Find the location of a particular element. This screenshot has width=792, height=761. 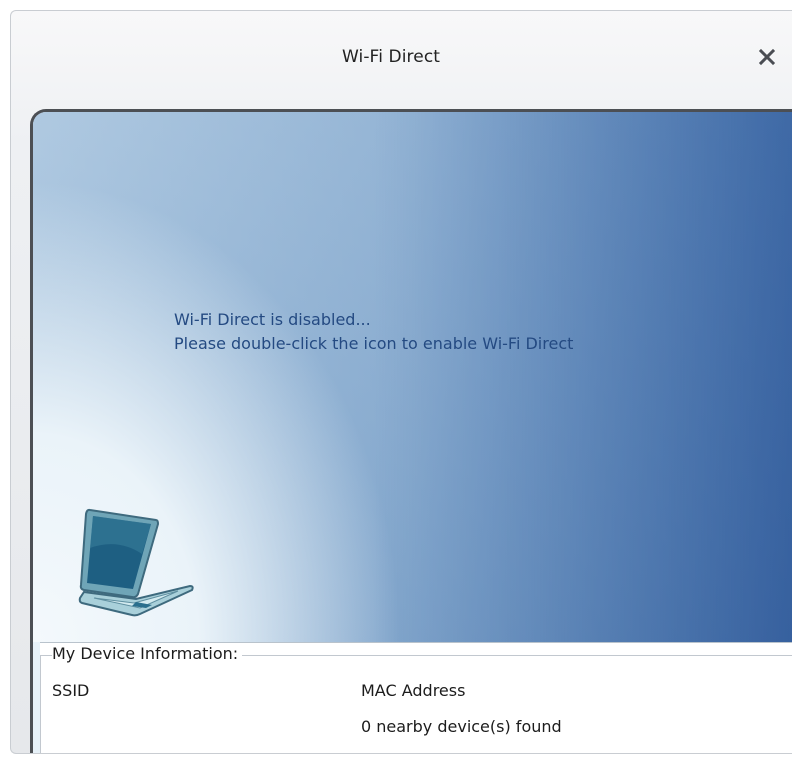

close-icon is located at coordinates (767, 57).